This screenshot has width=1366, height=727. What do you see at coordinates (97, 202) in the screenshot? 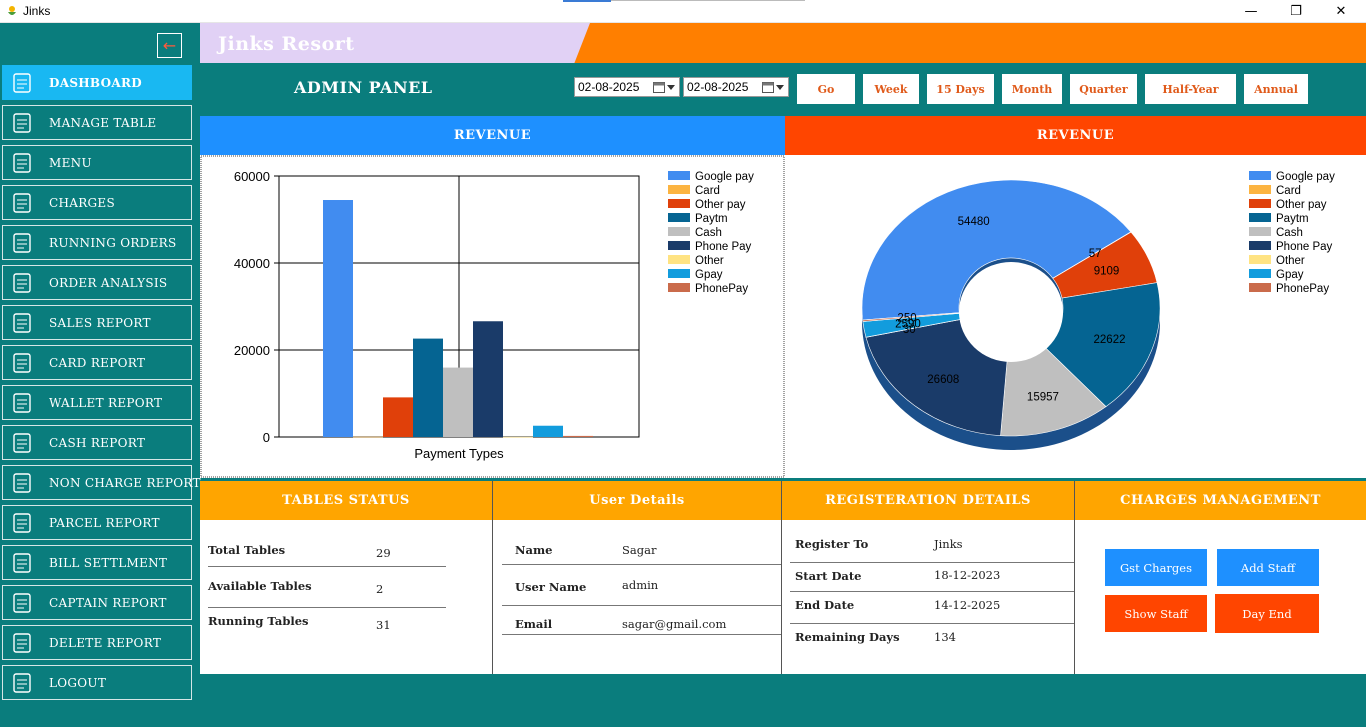
I see `sidebar-item-charges: CHARGES` at bounding box center [97, 202].